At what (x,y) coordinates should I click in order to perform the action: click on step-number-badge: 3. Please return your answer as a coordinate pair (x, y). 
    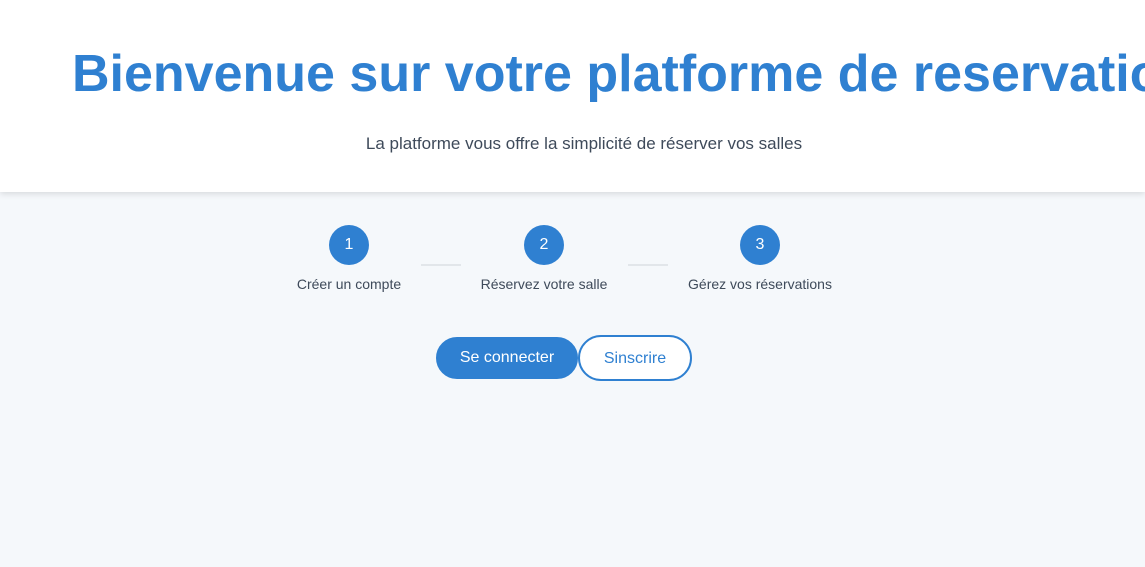
    Looking at the image, I should click on (760, 245).